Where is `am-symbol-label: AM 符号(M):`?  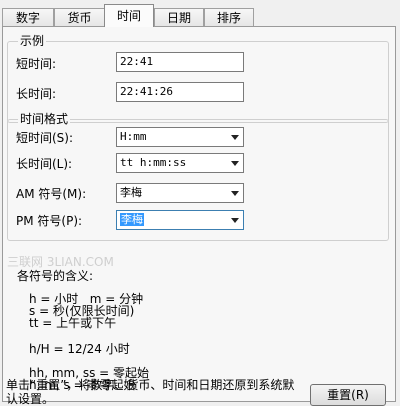 am-symbol-label: AM 符号(M): is located at coordinates (51, 194).